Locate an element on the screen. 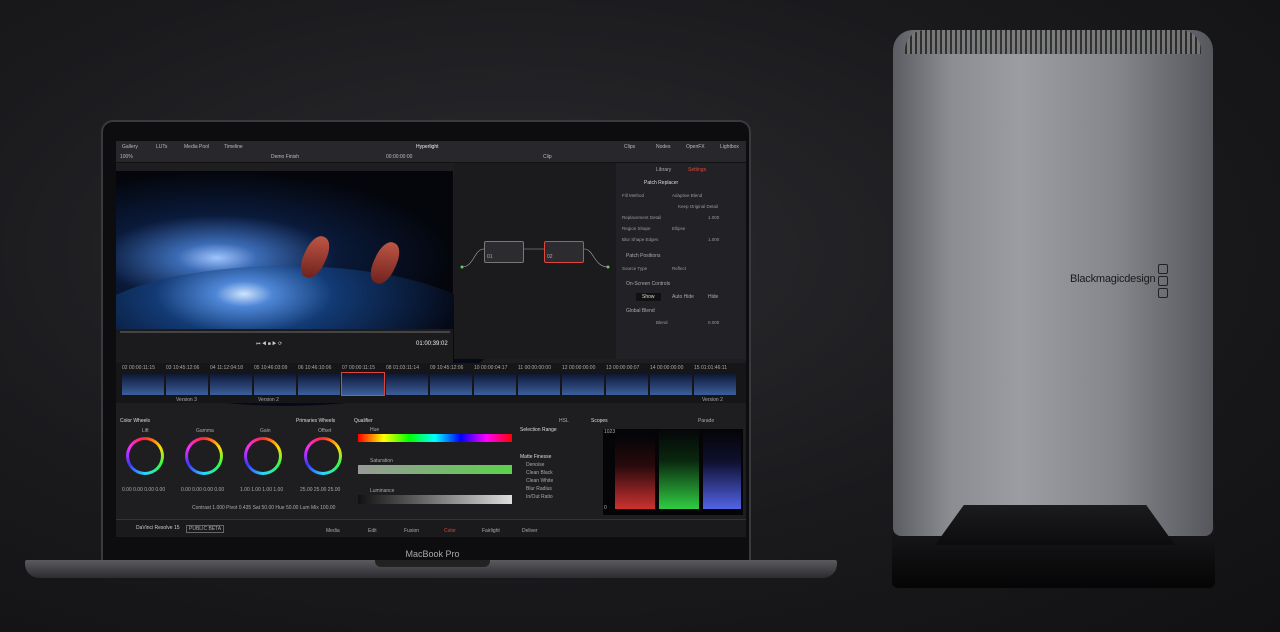 This screenshot has height=632, width=1280. offset-wheel is located at coordinates (323, 456).